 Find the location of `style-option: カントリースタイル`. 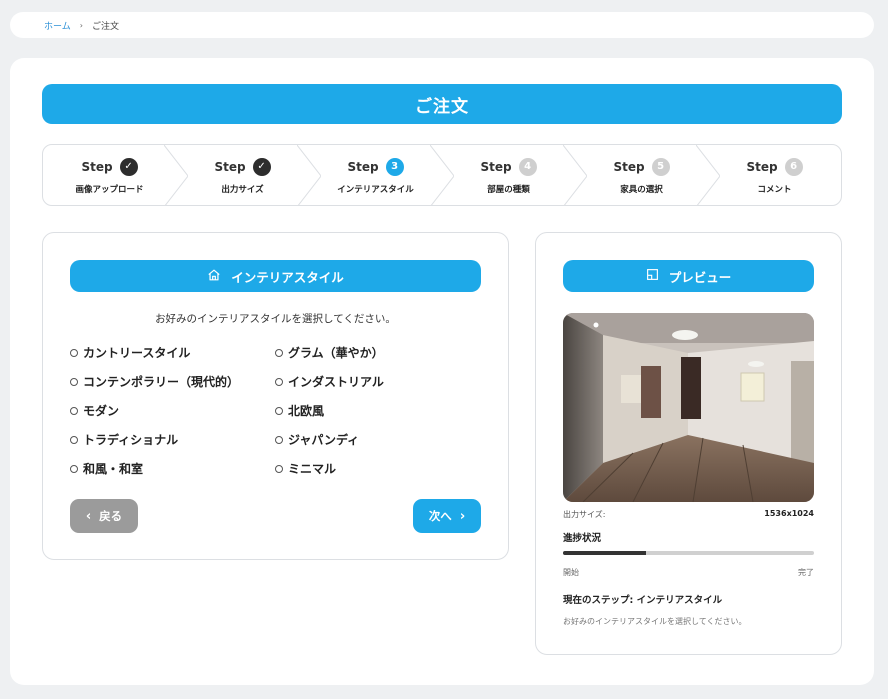

style-option: カントリースタイル is located at coordinates (172, 352).